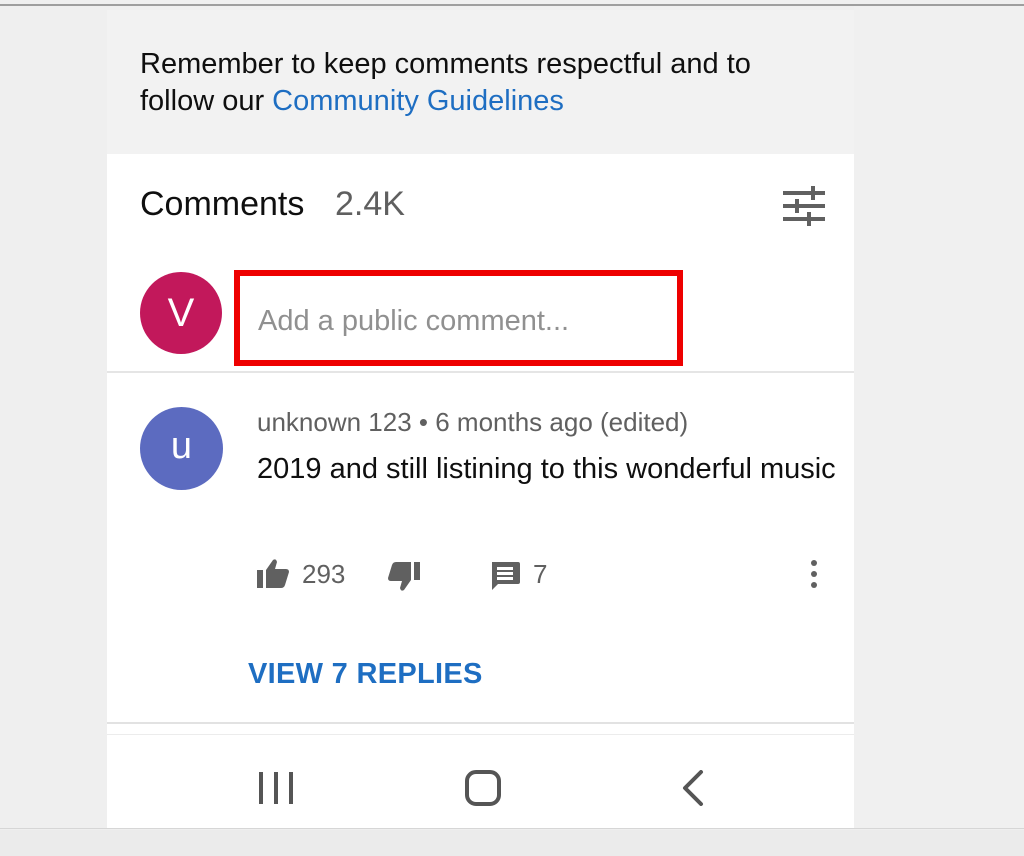 The width and height of the screenshot is (1024, 856). I want to click on add-comment-input, so click(468, 321).